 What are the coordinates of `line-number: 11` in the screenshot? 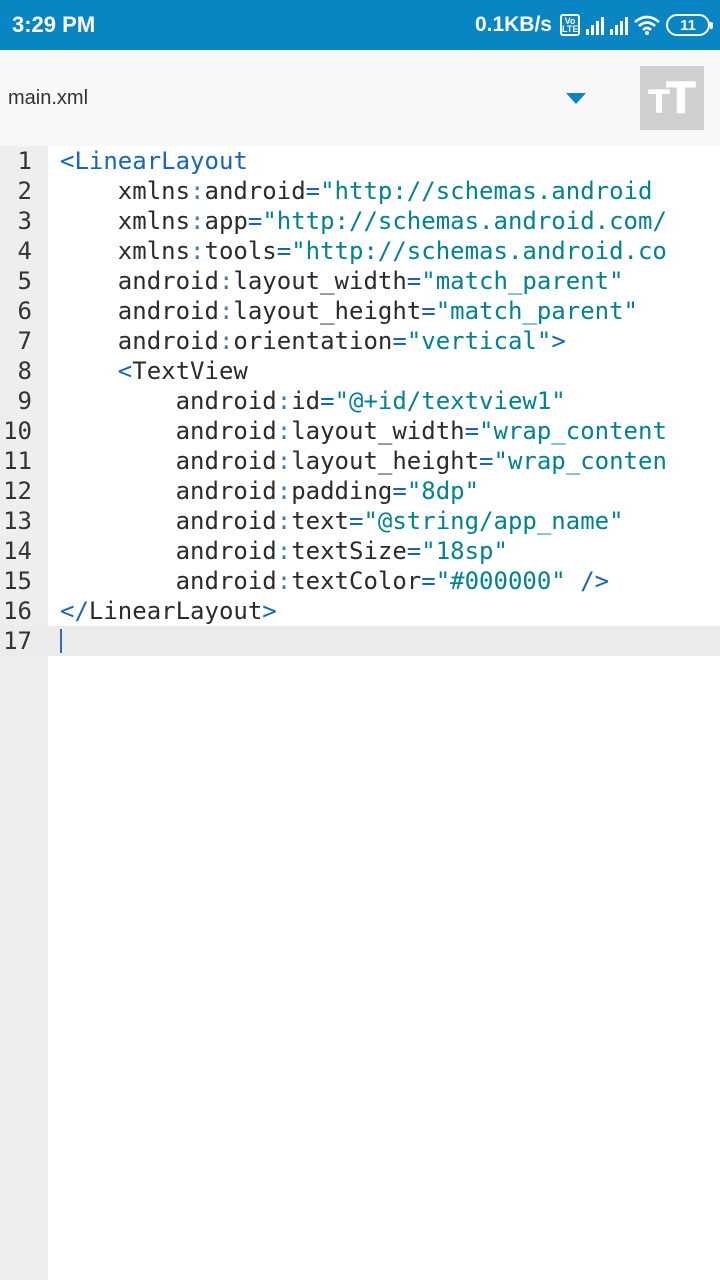 It's located at (17, 461).